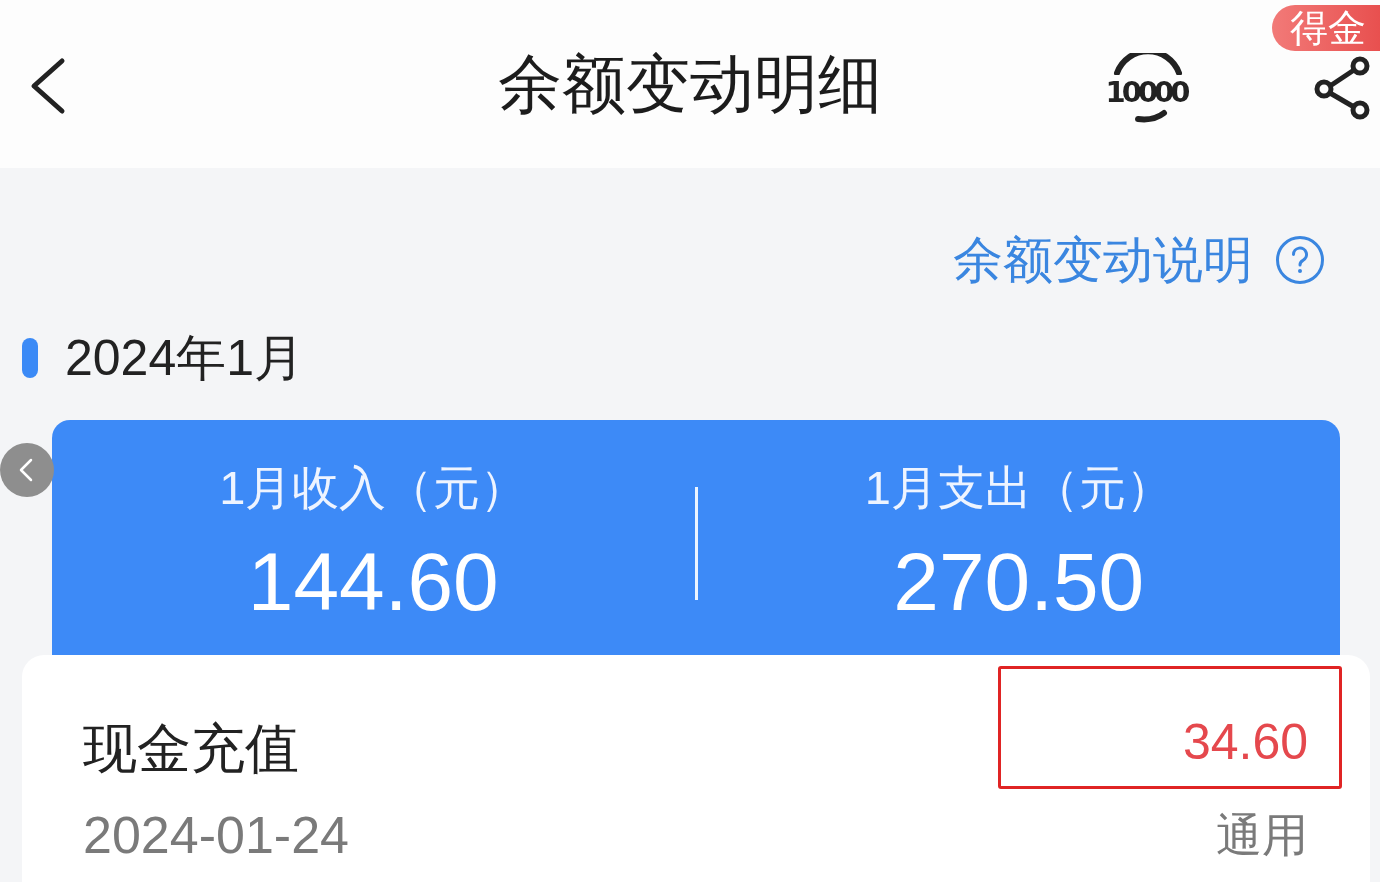  Describe the element at coordinates (1018, 488) in the screenshot. I see `summary-label: 1月支出（元）` at that location.